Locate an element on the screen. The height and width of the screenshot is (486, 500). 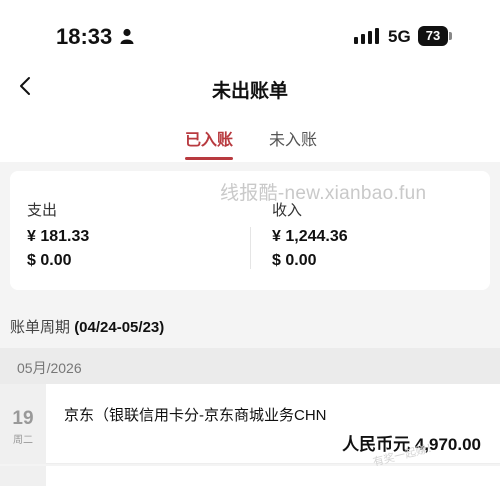
person-icon is located at coordinates (127, 36).